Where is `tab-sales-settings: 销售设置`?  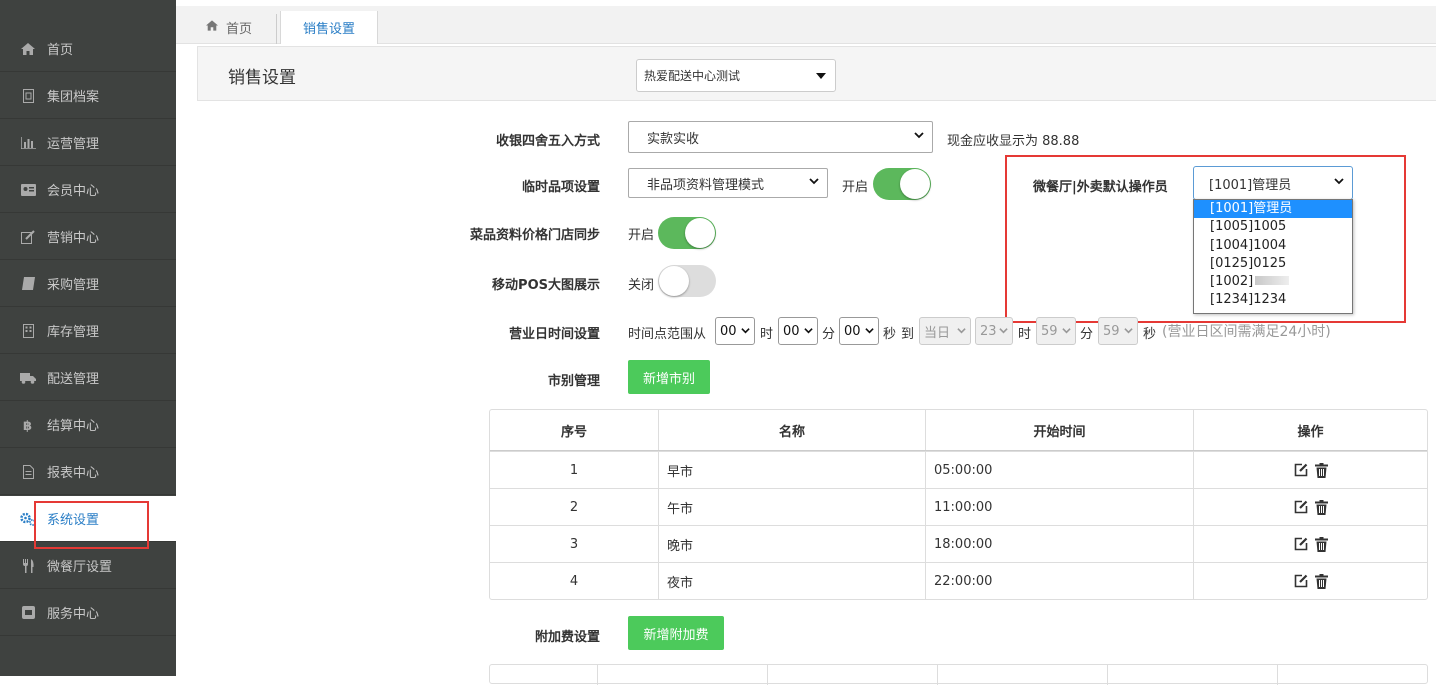
tab-sales-settings: 销售设置 is located at coordinates (329, 27).